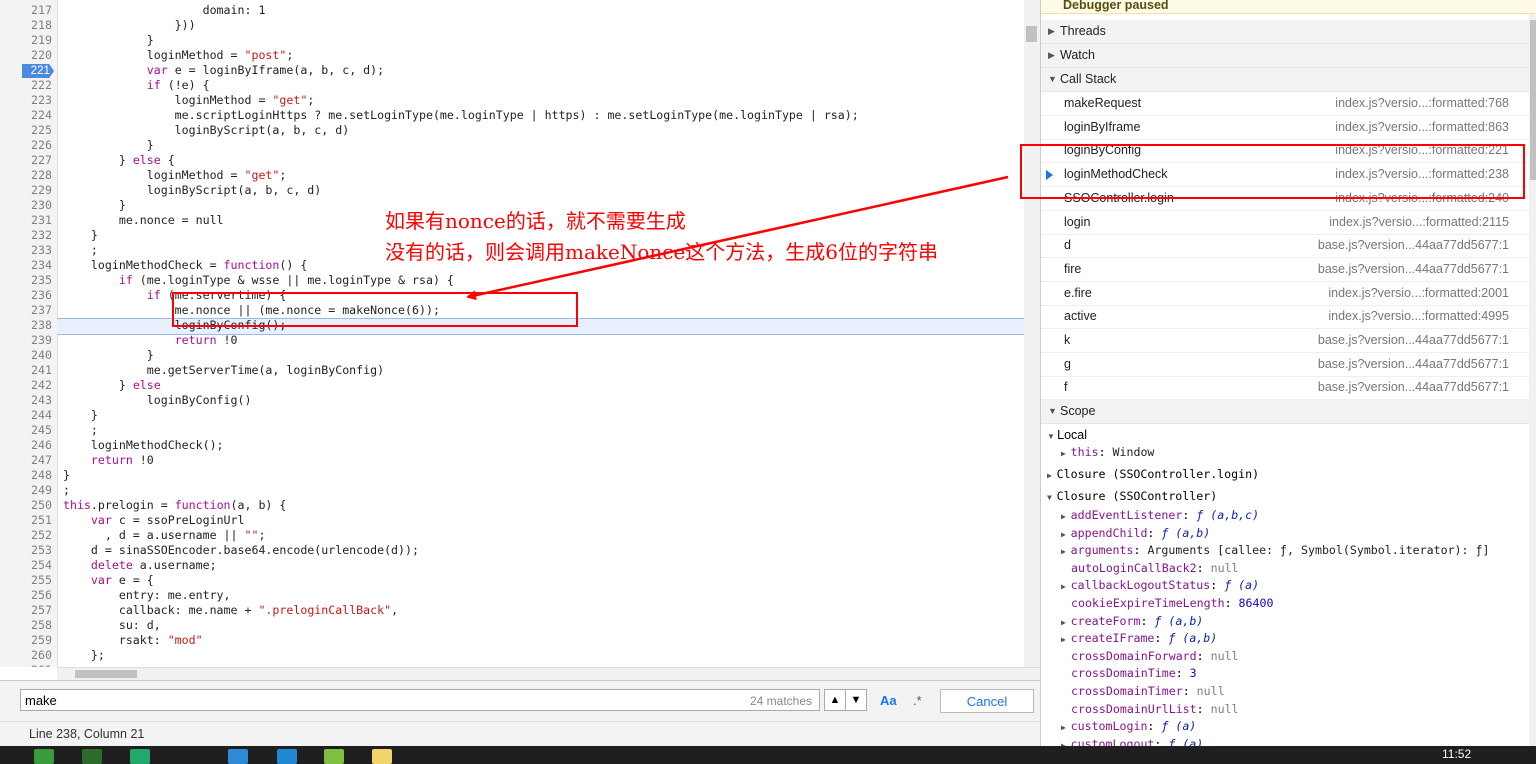 This screenshot has height=764, width=1536. What do you see at coordinates (548, 673) in the screenshot?
I see `editor-horizontal-scrollbar` at bounding box center [548, 673].